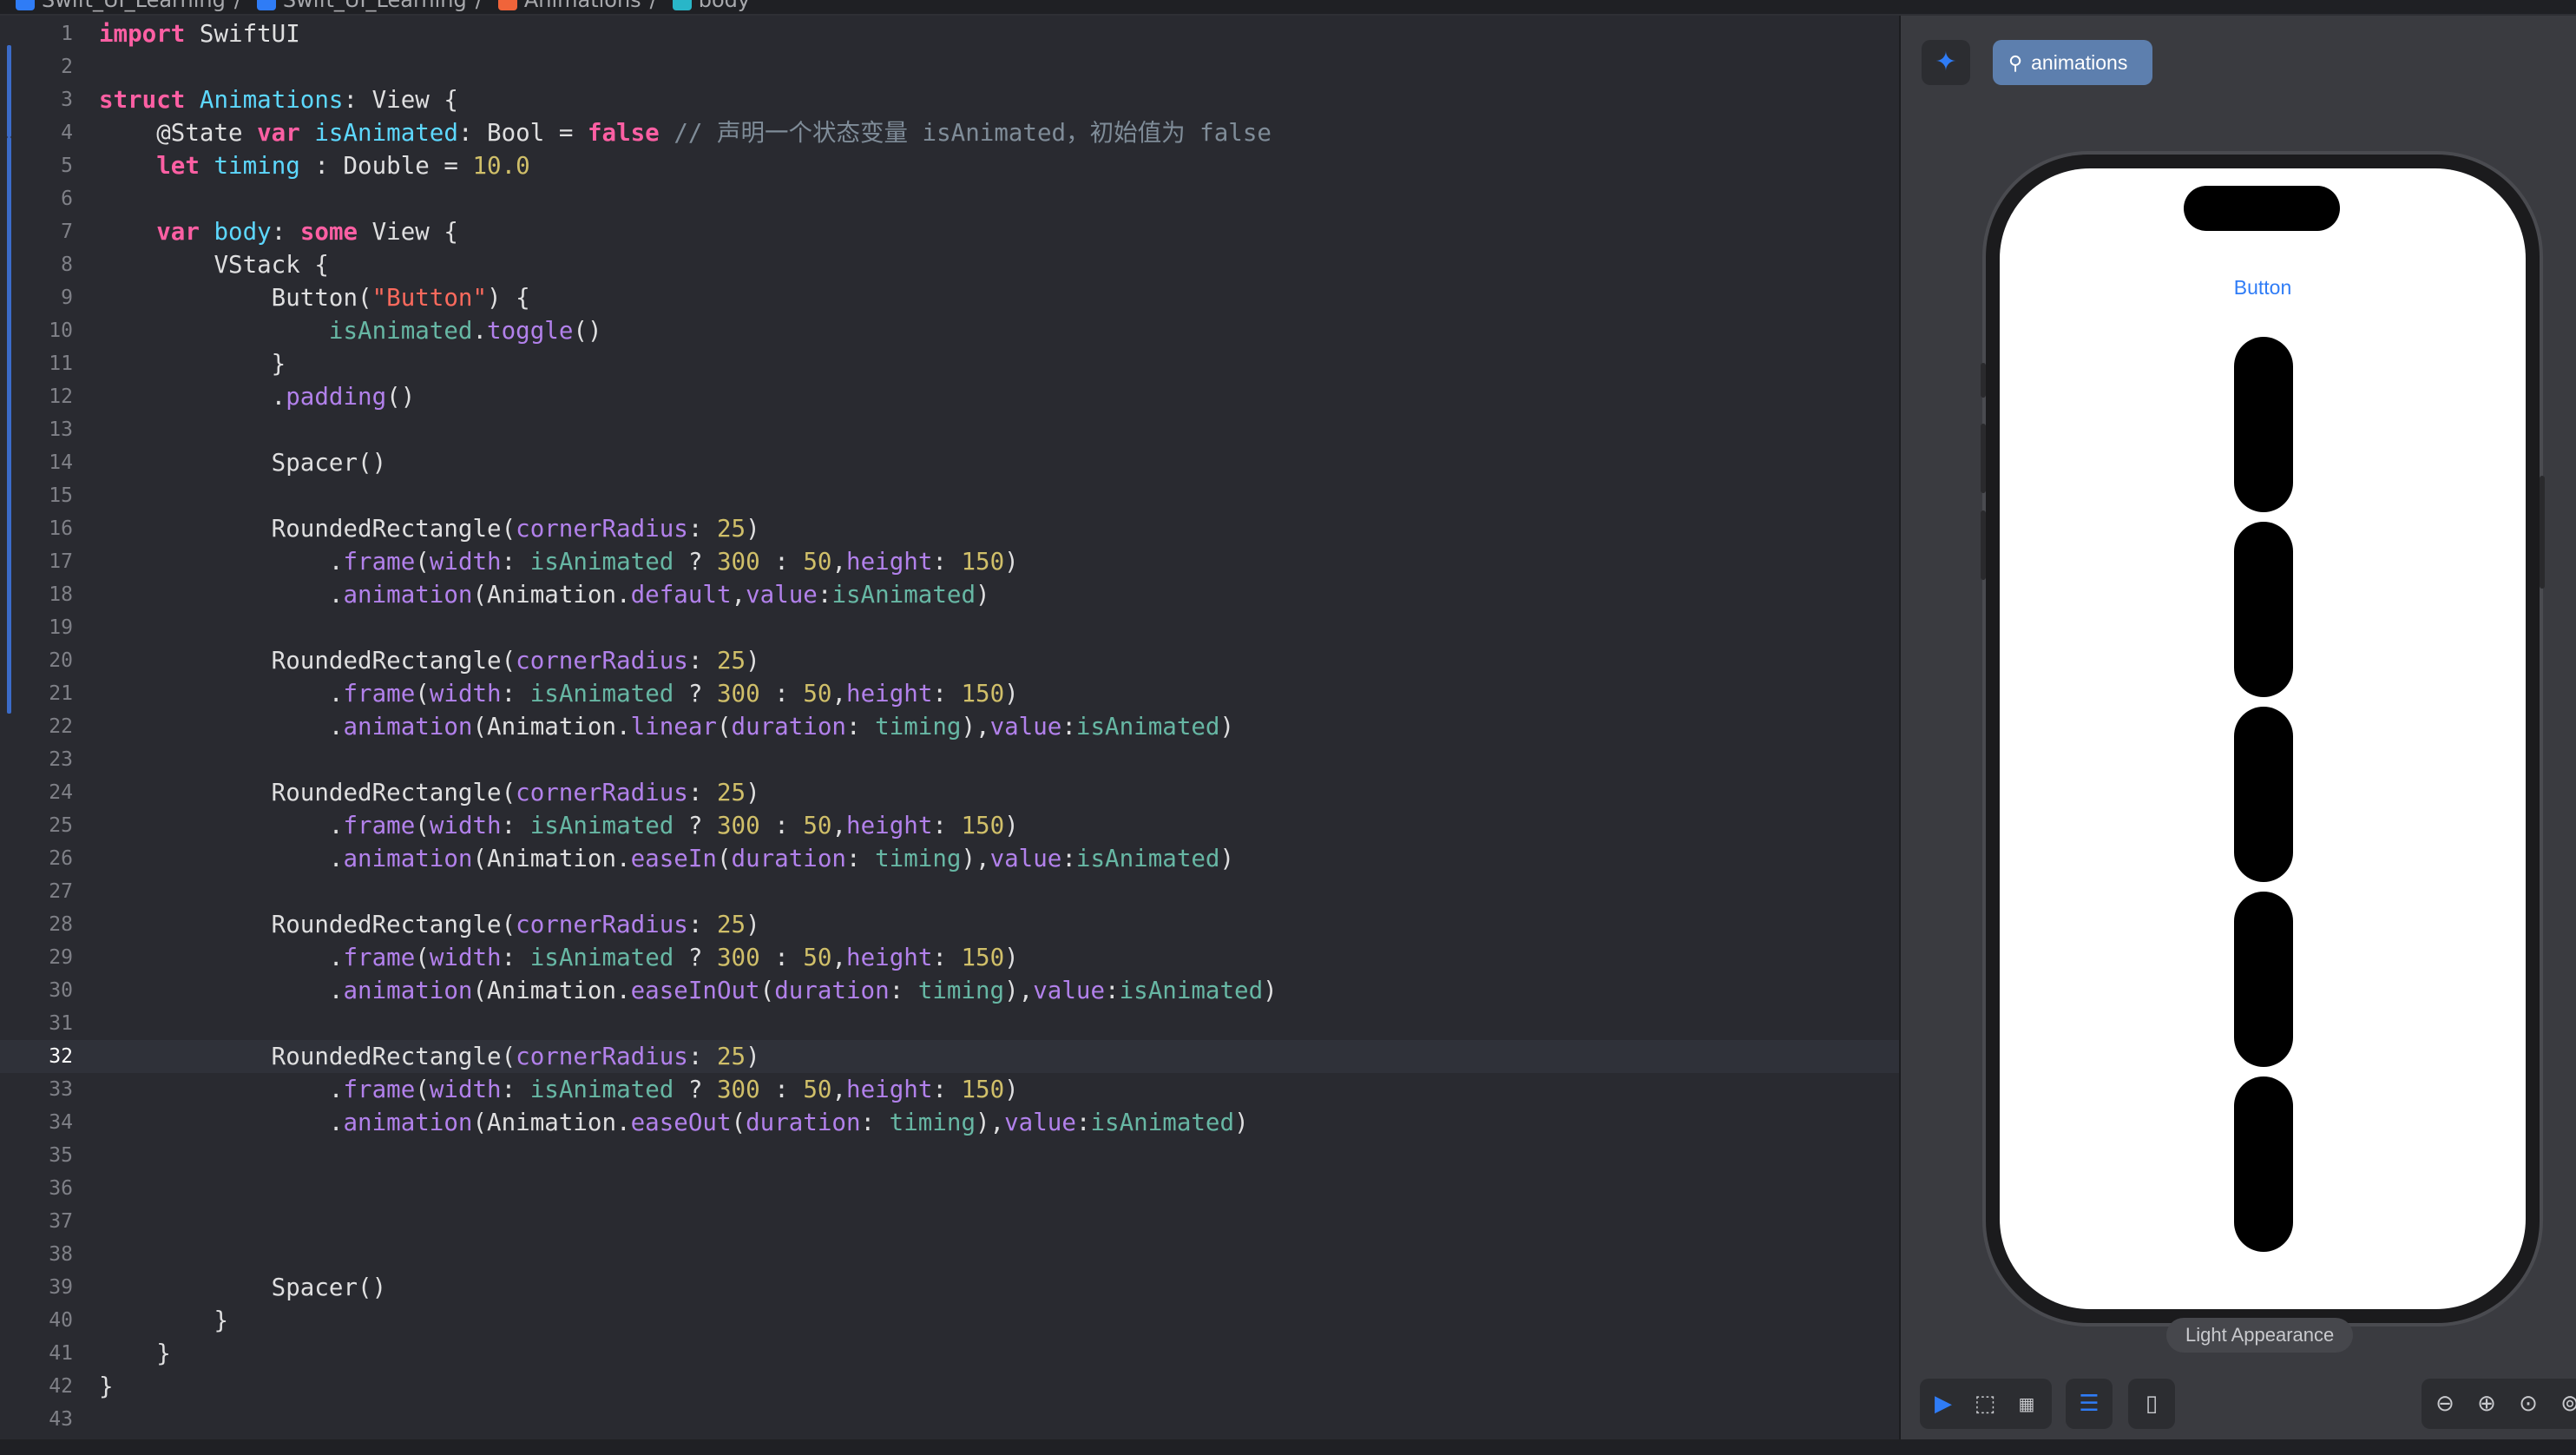  What do you see at coordinates (624, 133) in the screenshot?
I see `code-token: false` at bounding box center [624, 133].